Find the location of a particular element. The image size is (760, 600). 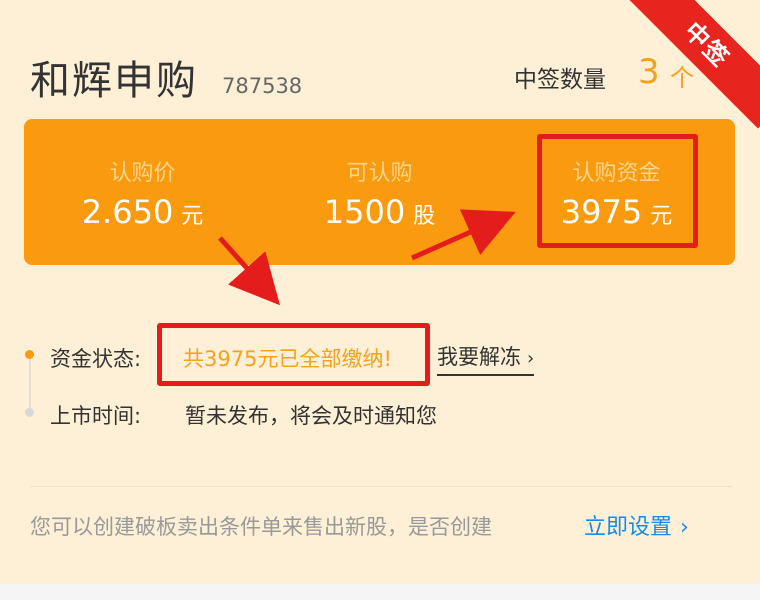

lot-count-value: 3 is located at coordinates (649, 72).